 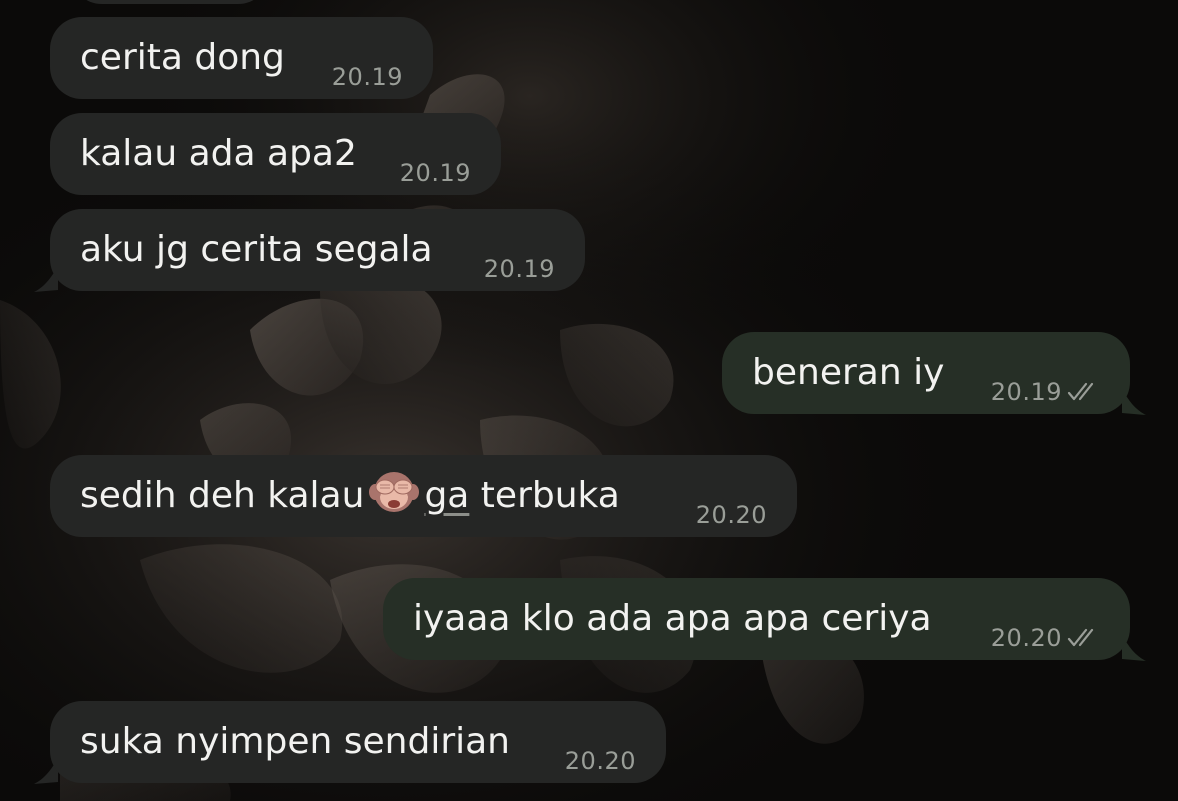 I want to click on message-bubble-outgoing: beneran iy 20.19, so click(x=926, y=373).